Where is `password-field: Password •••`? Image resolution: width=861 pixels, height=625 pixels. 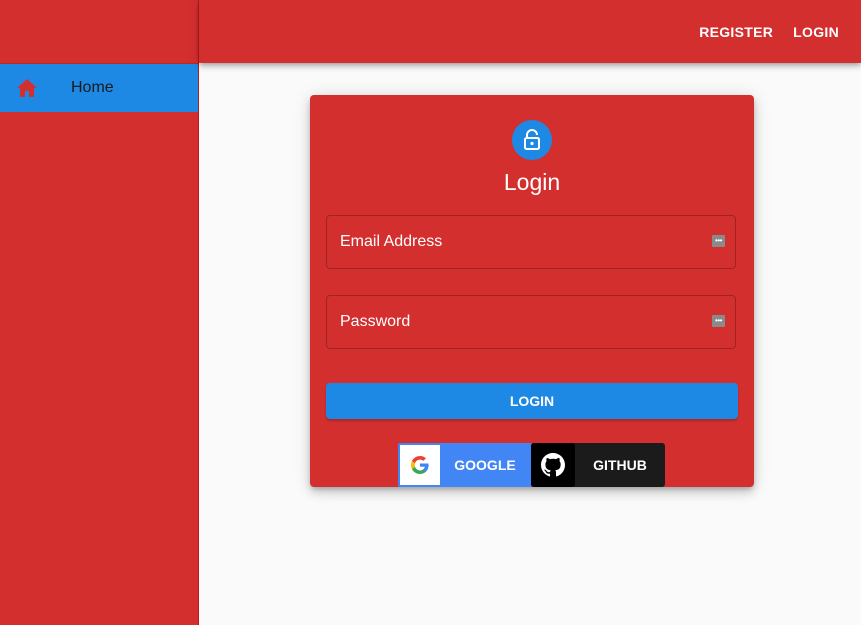
password-field: Password ••• is located at coordinates (531, 322).